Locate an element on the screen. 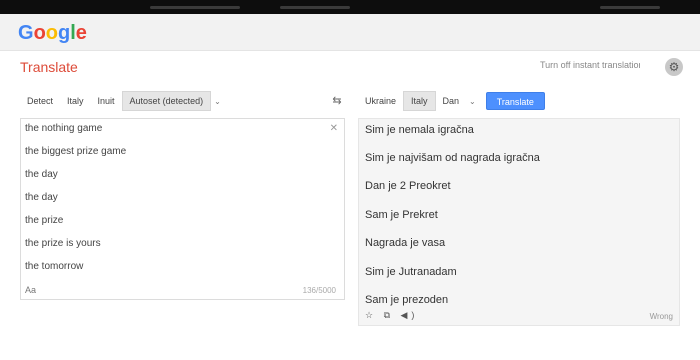  translation-line: Sam je Prekret is located at coordinates (401, 215).